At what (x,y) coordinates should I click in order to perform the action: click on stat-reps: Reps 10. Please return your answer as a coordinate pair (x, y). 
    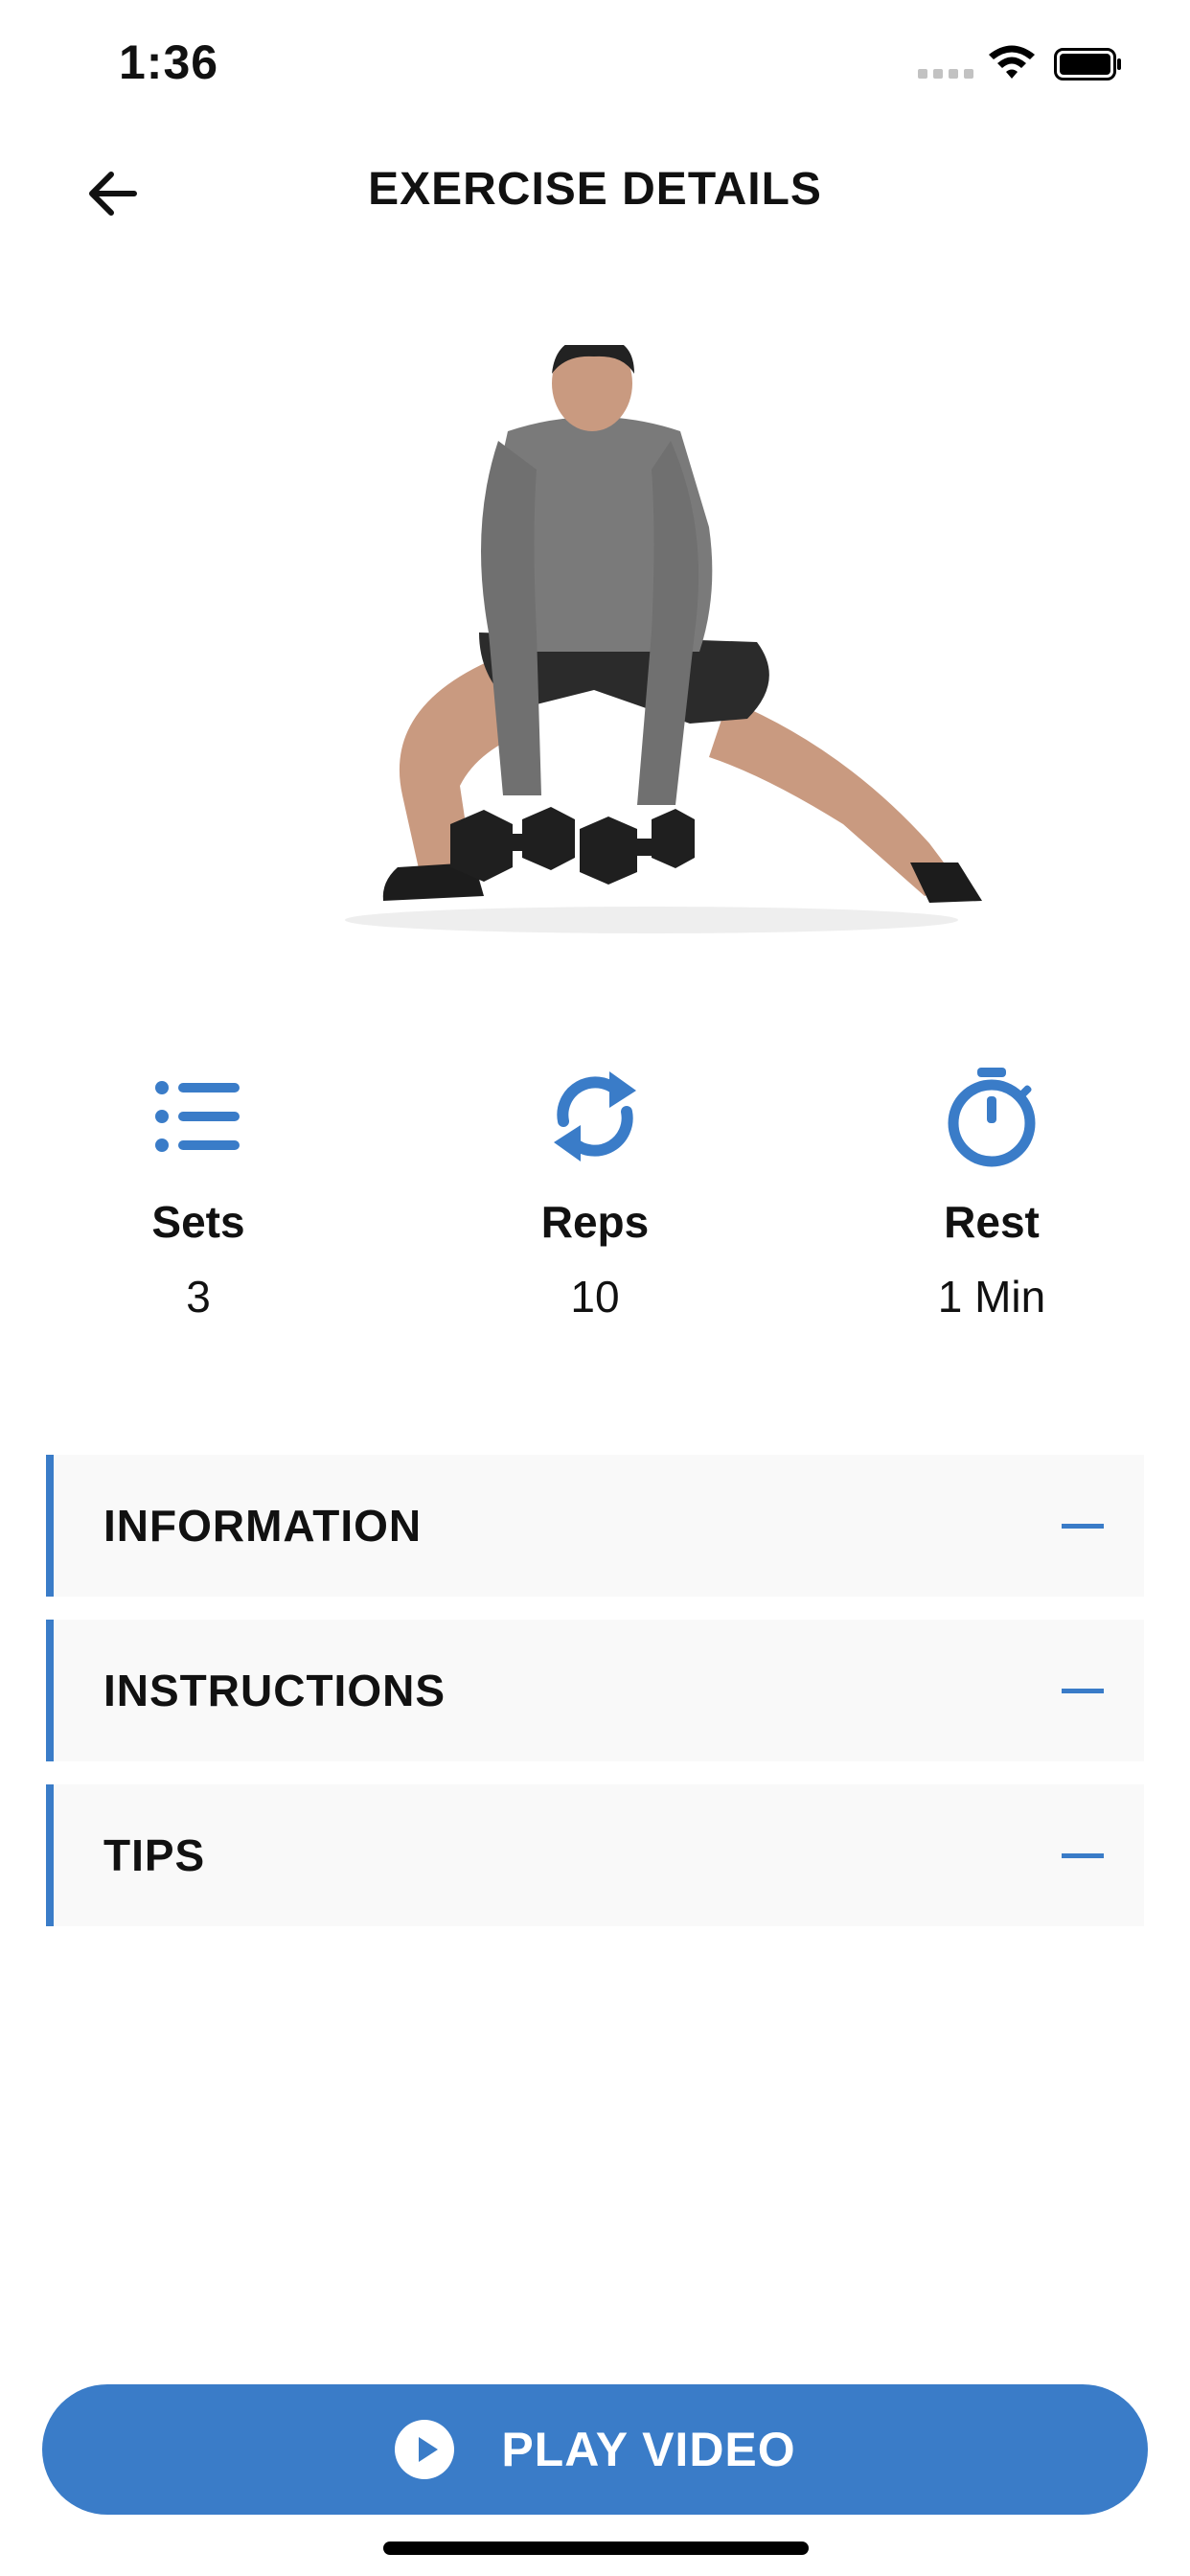
    Looking at the image, I should click on (595, 1193).